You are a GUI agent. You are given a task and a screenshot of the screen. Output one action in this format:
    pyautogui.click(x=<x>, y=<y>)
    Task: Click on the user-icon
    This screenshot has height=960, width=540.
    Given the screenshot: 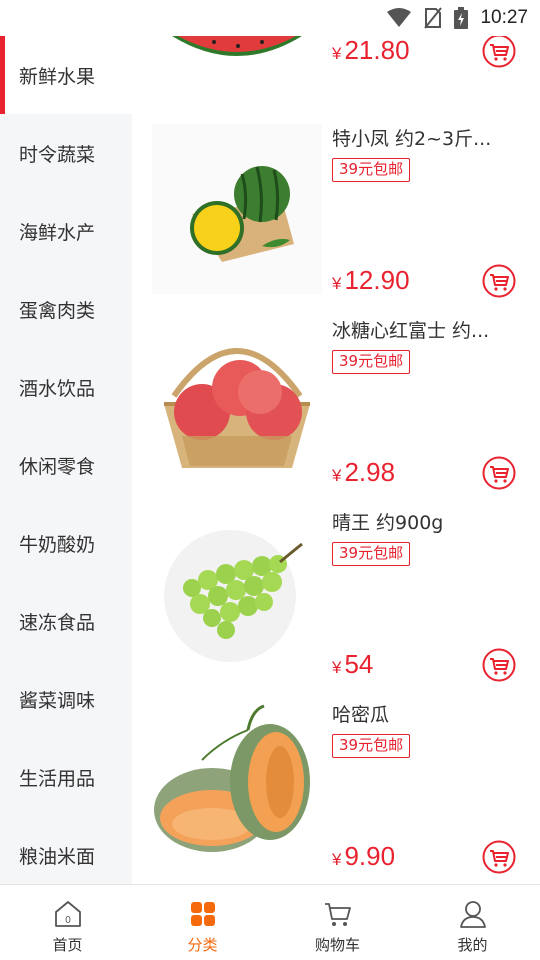 What is the action you would take?
    pyautogui.click(x=472, y=914)
    